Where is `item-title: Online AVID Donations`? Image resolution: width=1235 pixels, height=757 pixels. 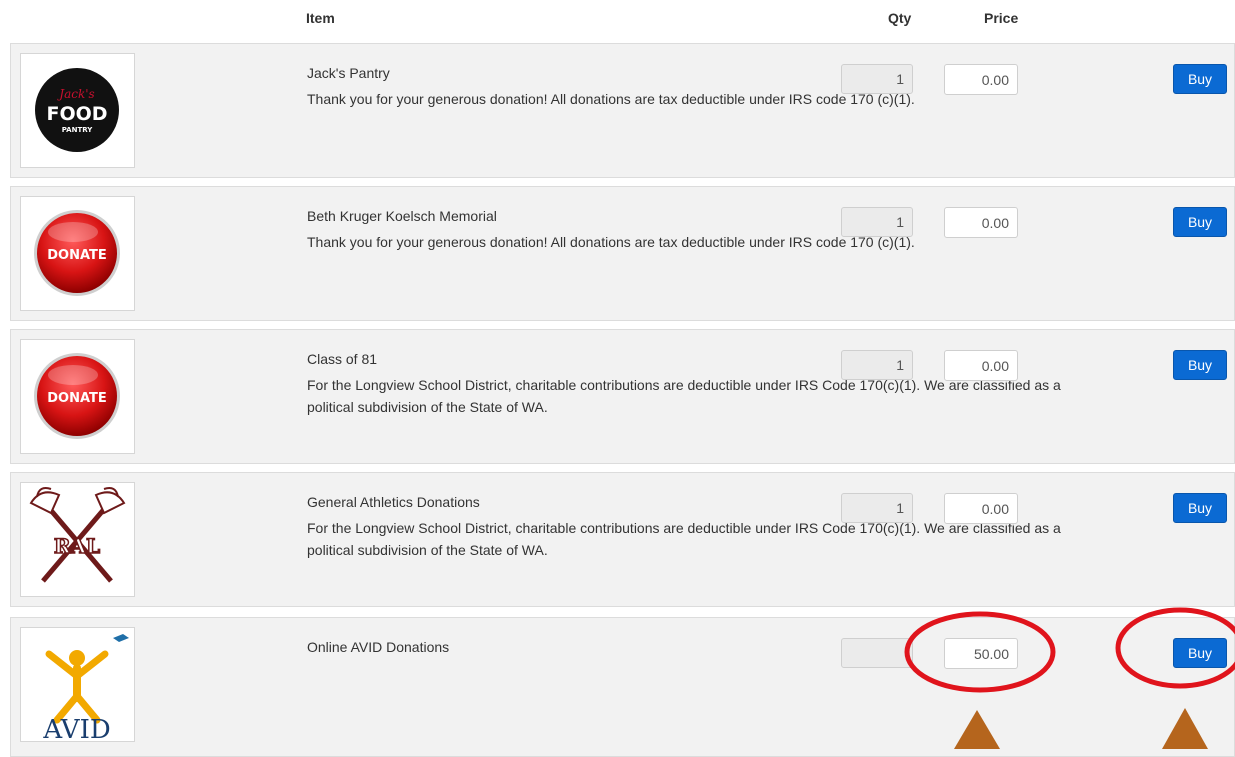
item-title: Online AVID Donations is located at coordinates (378, 647).